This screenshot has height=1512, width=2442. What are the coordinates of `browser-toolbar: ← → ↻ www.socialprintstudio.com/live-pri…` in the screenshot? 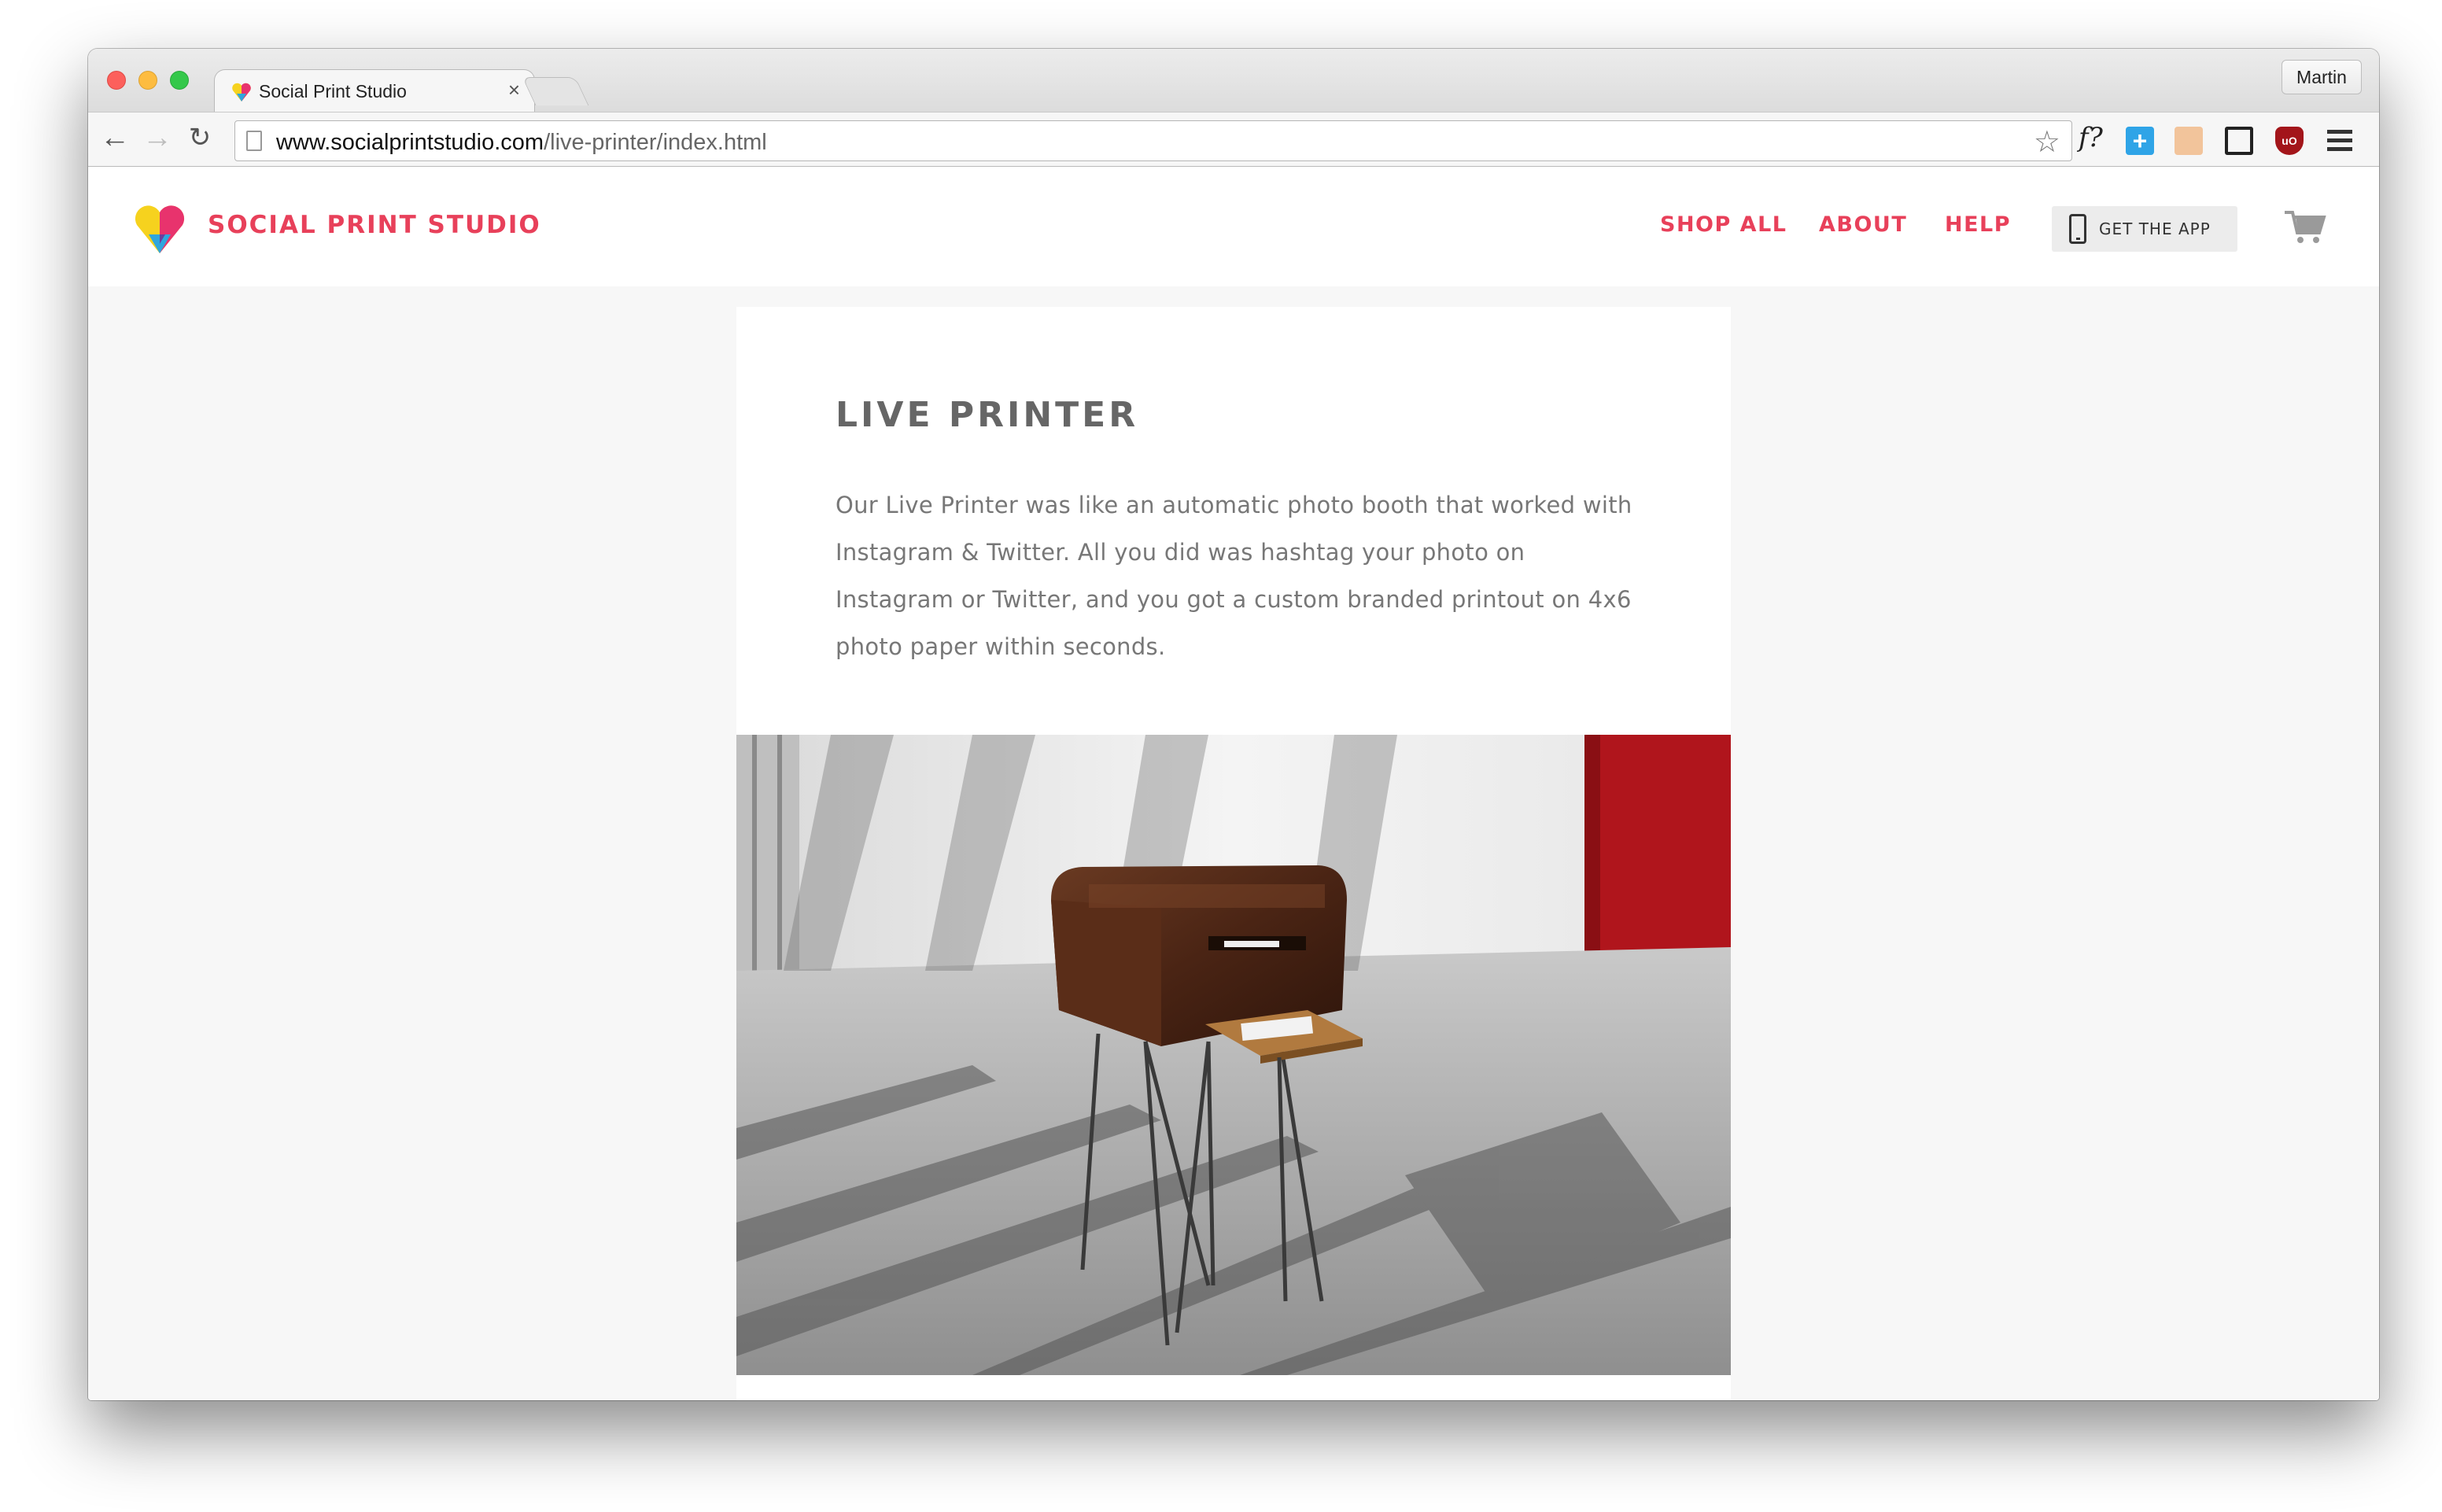 It's located at (1233, 139).